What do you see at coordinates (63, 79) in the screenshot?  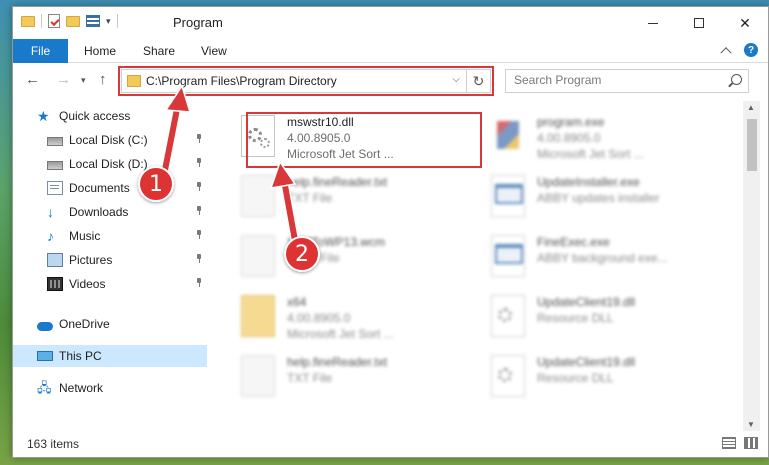 I see `forward-button: →` at bounding box center [63, 79].